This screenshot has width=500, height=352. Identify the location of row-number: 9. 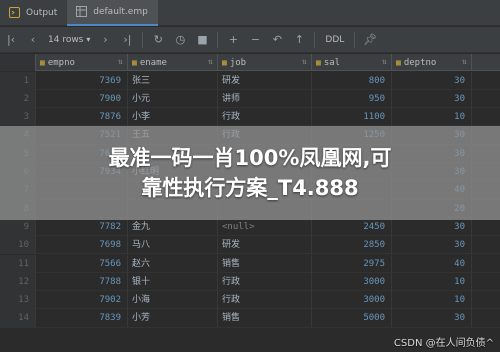
(18, 226).